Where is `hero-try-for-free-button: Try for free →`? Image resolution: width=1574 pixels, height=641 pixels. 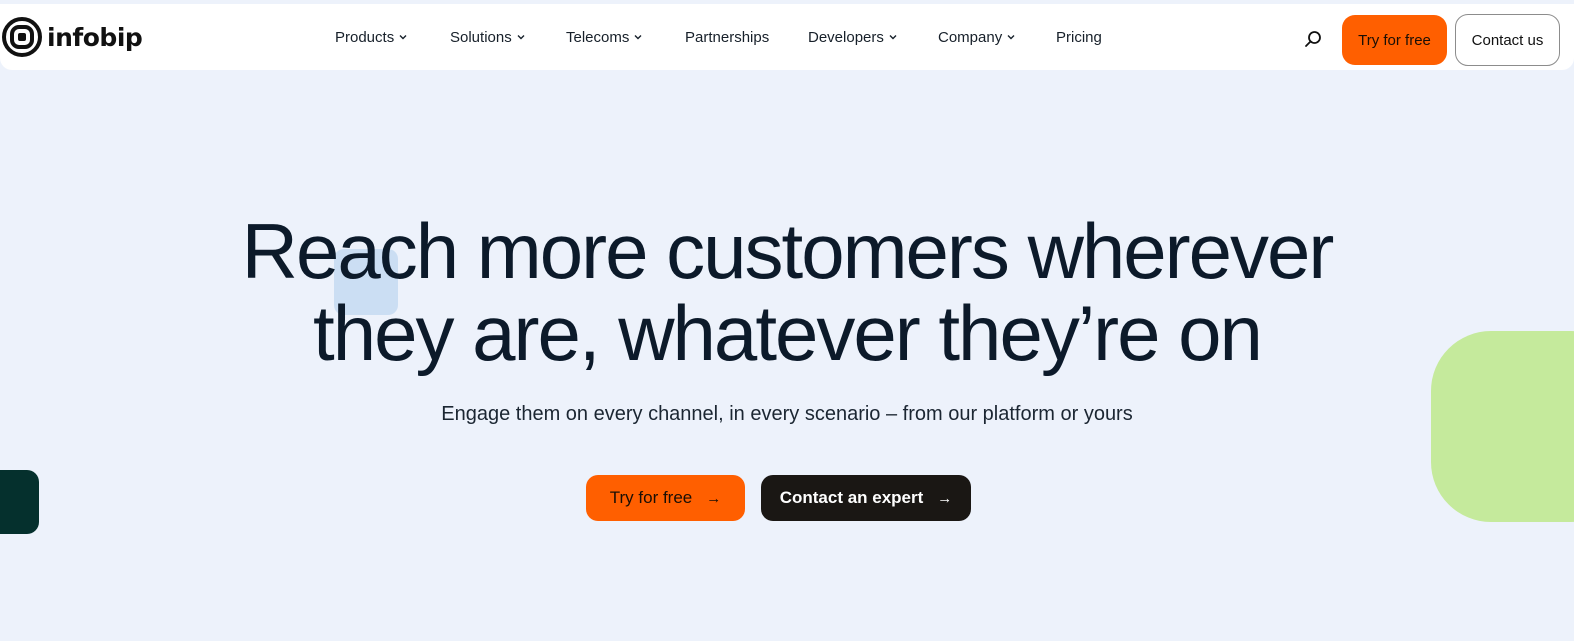
hero-try-for-free-button: Try for free → is located at coordinates (665, 498).